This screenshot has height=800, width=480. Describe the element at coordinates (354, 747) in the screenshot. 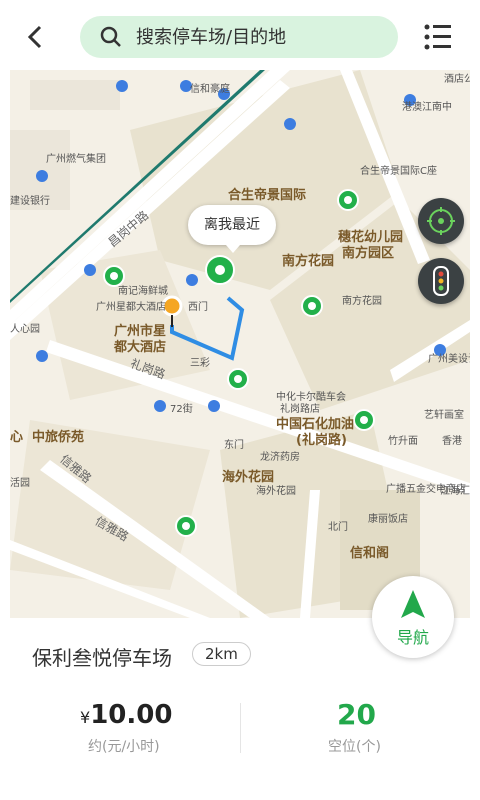

I see `free-spots-caption: 空位(个)` at that location.